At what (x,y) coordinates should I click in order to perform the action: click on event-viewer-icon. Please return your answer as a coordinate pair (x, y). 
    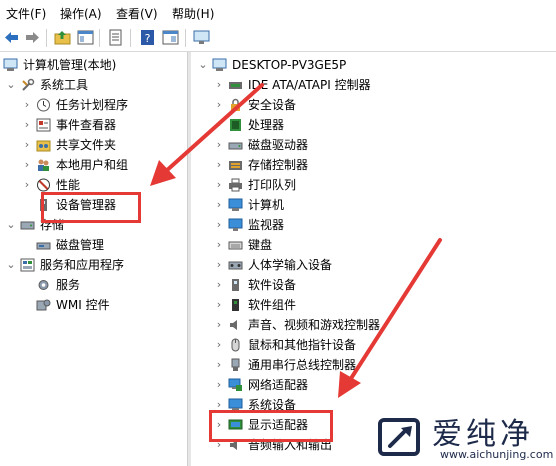
    Looking at the image, I should click on (43, 125).